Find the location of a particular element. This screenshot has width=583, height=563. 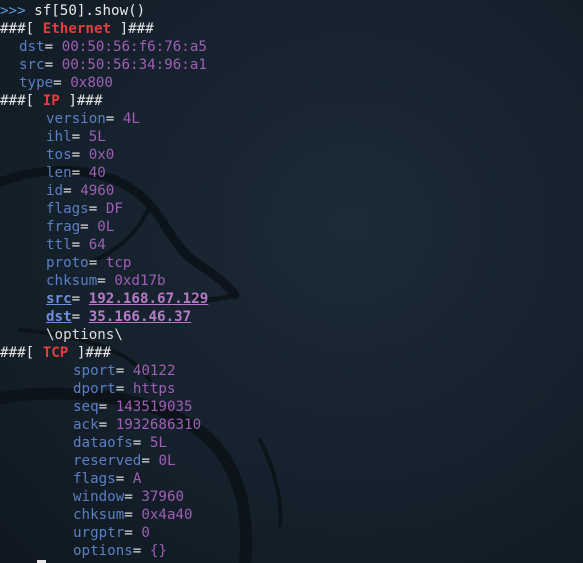

field-row: proto= tcp is located at coordinates (291, 263).